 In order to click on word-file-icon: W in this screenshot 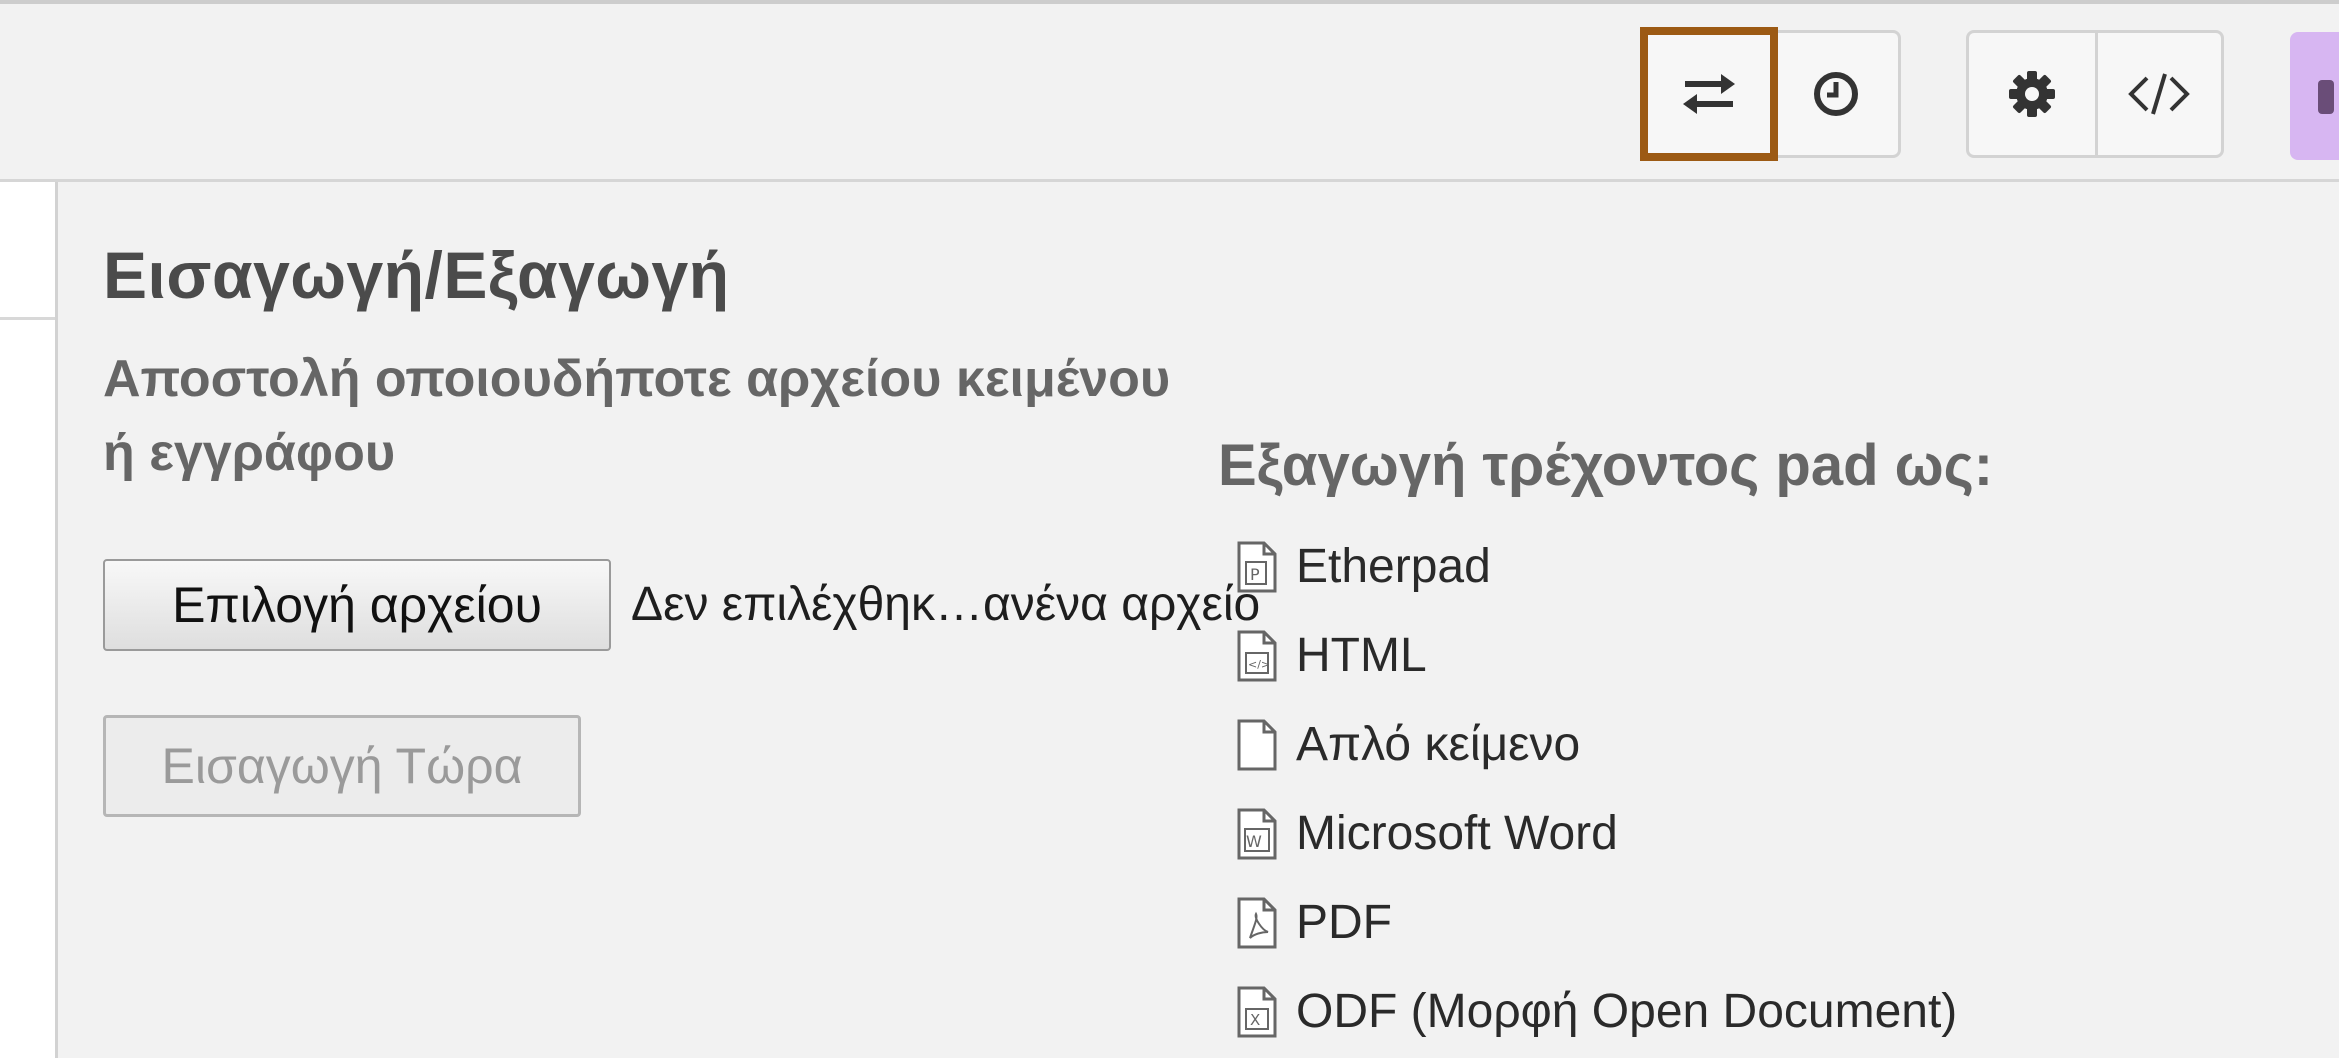, I will do `click(1257, 833)`.